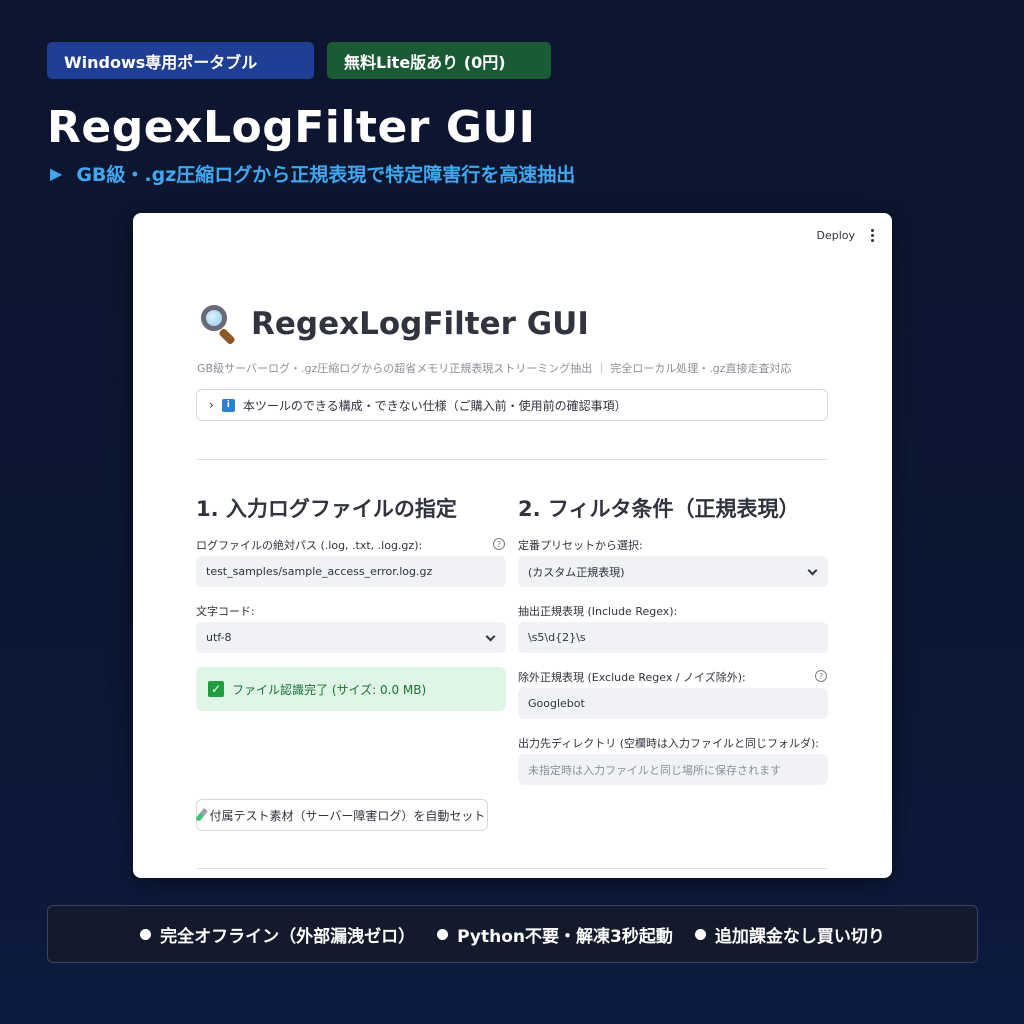 Image resolution: width=1024 pixels, height=1024 pixels. What do you see at coordinates (673, 703) in the screenshot?
I see `exclude-regex-input: Googlebot` at bounding box center [673, 703].